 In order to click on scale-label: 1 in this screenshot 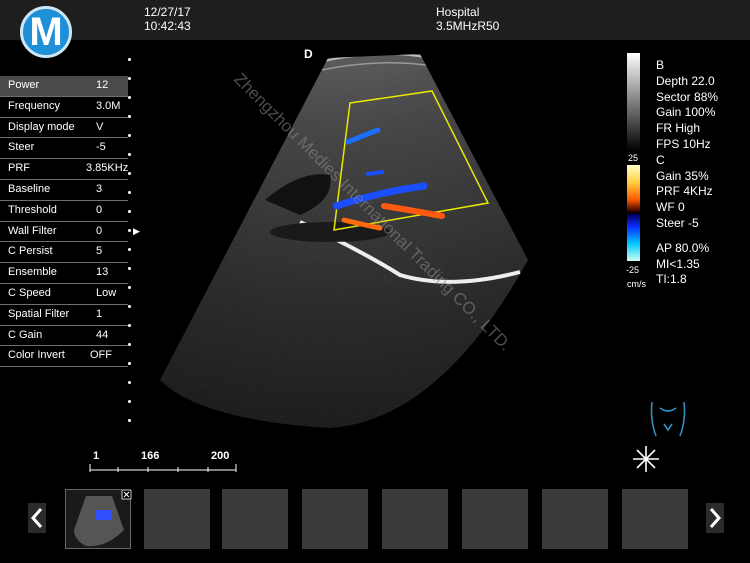, I will do `click(96, 456)`.